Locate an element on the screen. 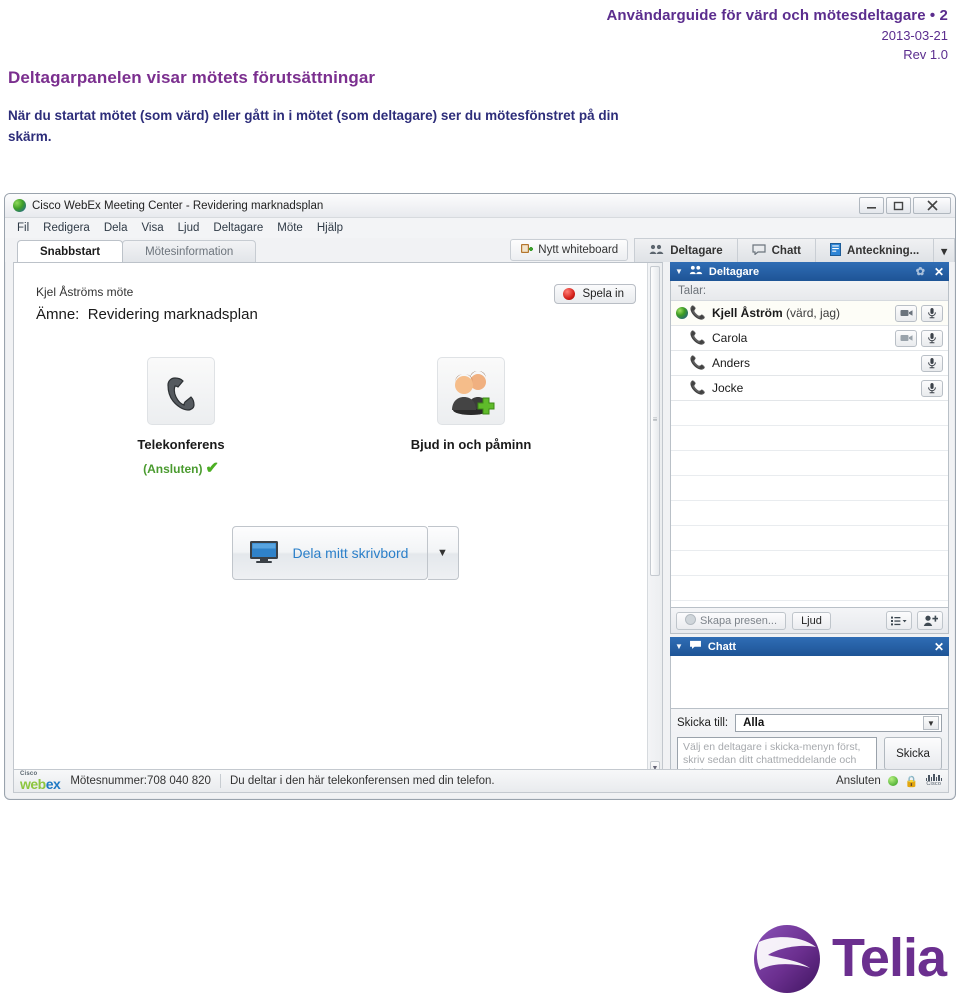 The height and width of the screenshot is (1002, 960). participants-icon is located at coordinates (656, 251).